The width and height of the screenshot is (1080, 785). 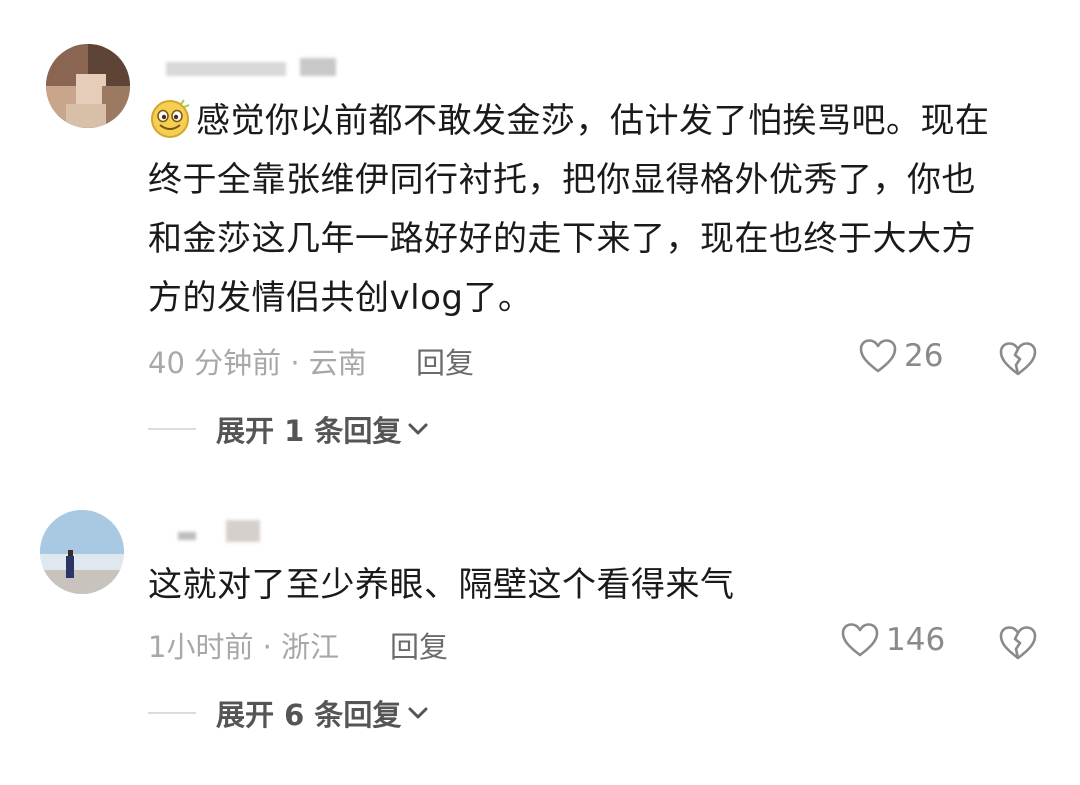 What do you see at coordinates (309, 715) in the screenshot?
I see `expand-replies-label: 展开 6 条回复` at bounding box center [309, 715].